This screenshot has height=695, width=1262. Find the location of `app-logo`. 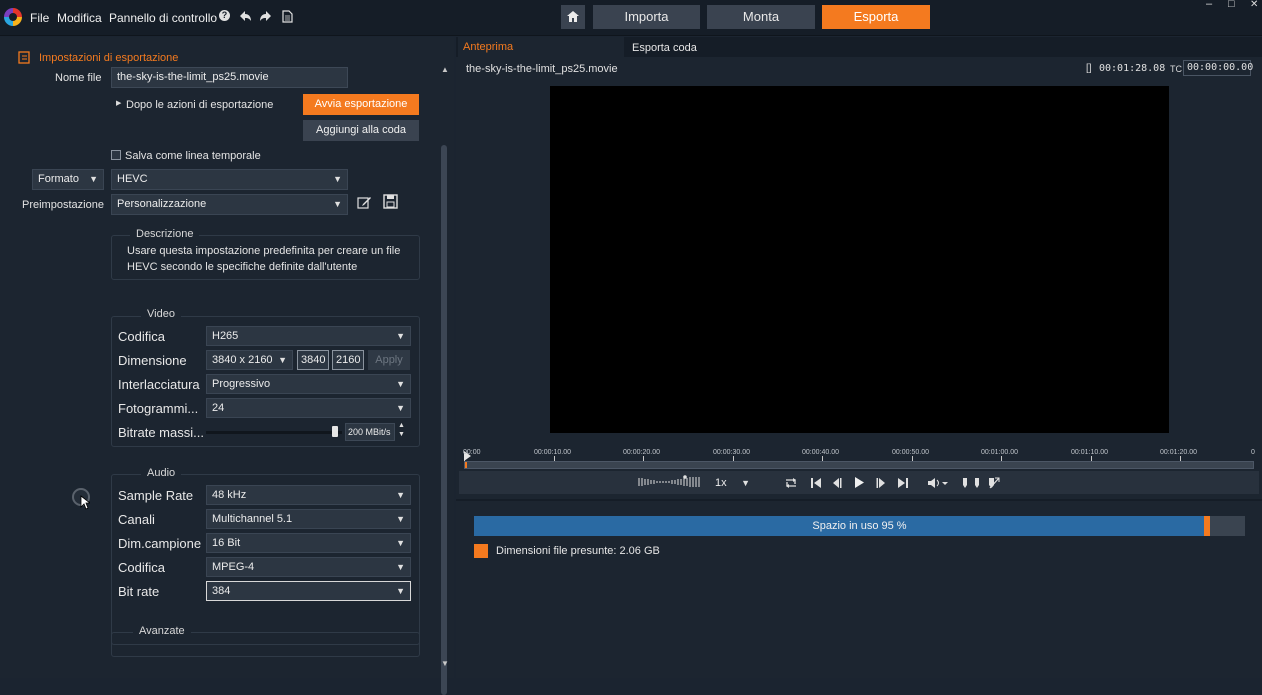

app-logo is located at coordinates (13, 17).